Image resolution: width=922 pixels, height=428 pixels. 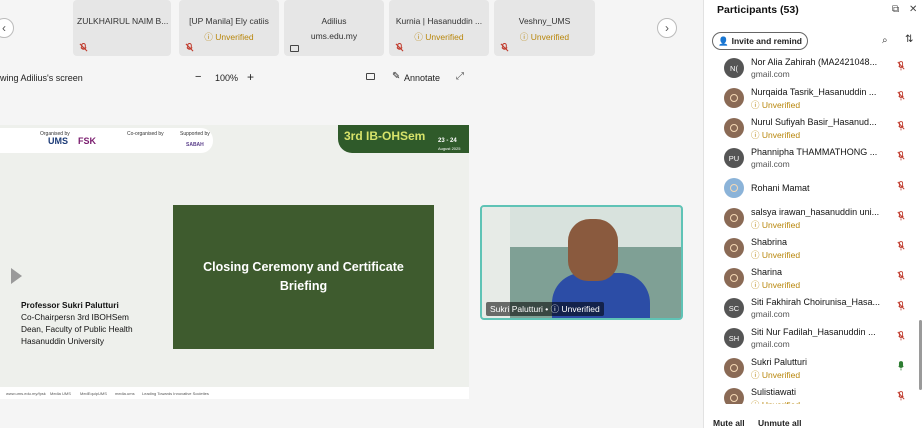 I want to click on avatar: N(, so click(x=734, y=68).